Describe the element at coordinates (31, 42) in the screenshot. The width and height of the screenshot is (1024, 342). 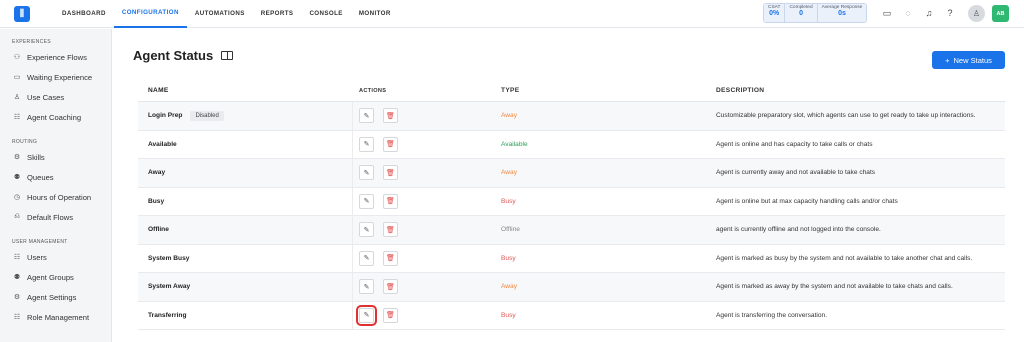
I see `sidebar-section-title: EXPERIENCES` at that location.